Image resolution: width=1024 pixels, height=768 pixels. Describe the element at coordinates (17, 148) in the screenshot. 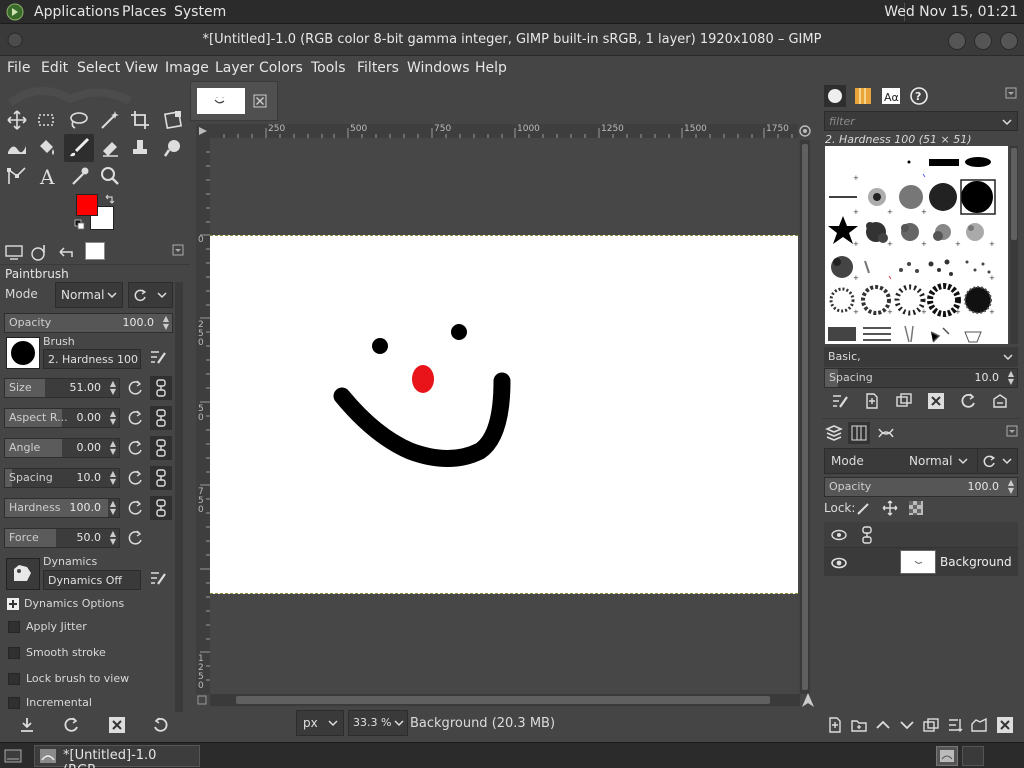

I see `warp-transform-tool-icon` at that location.